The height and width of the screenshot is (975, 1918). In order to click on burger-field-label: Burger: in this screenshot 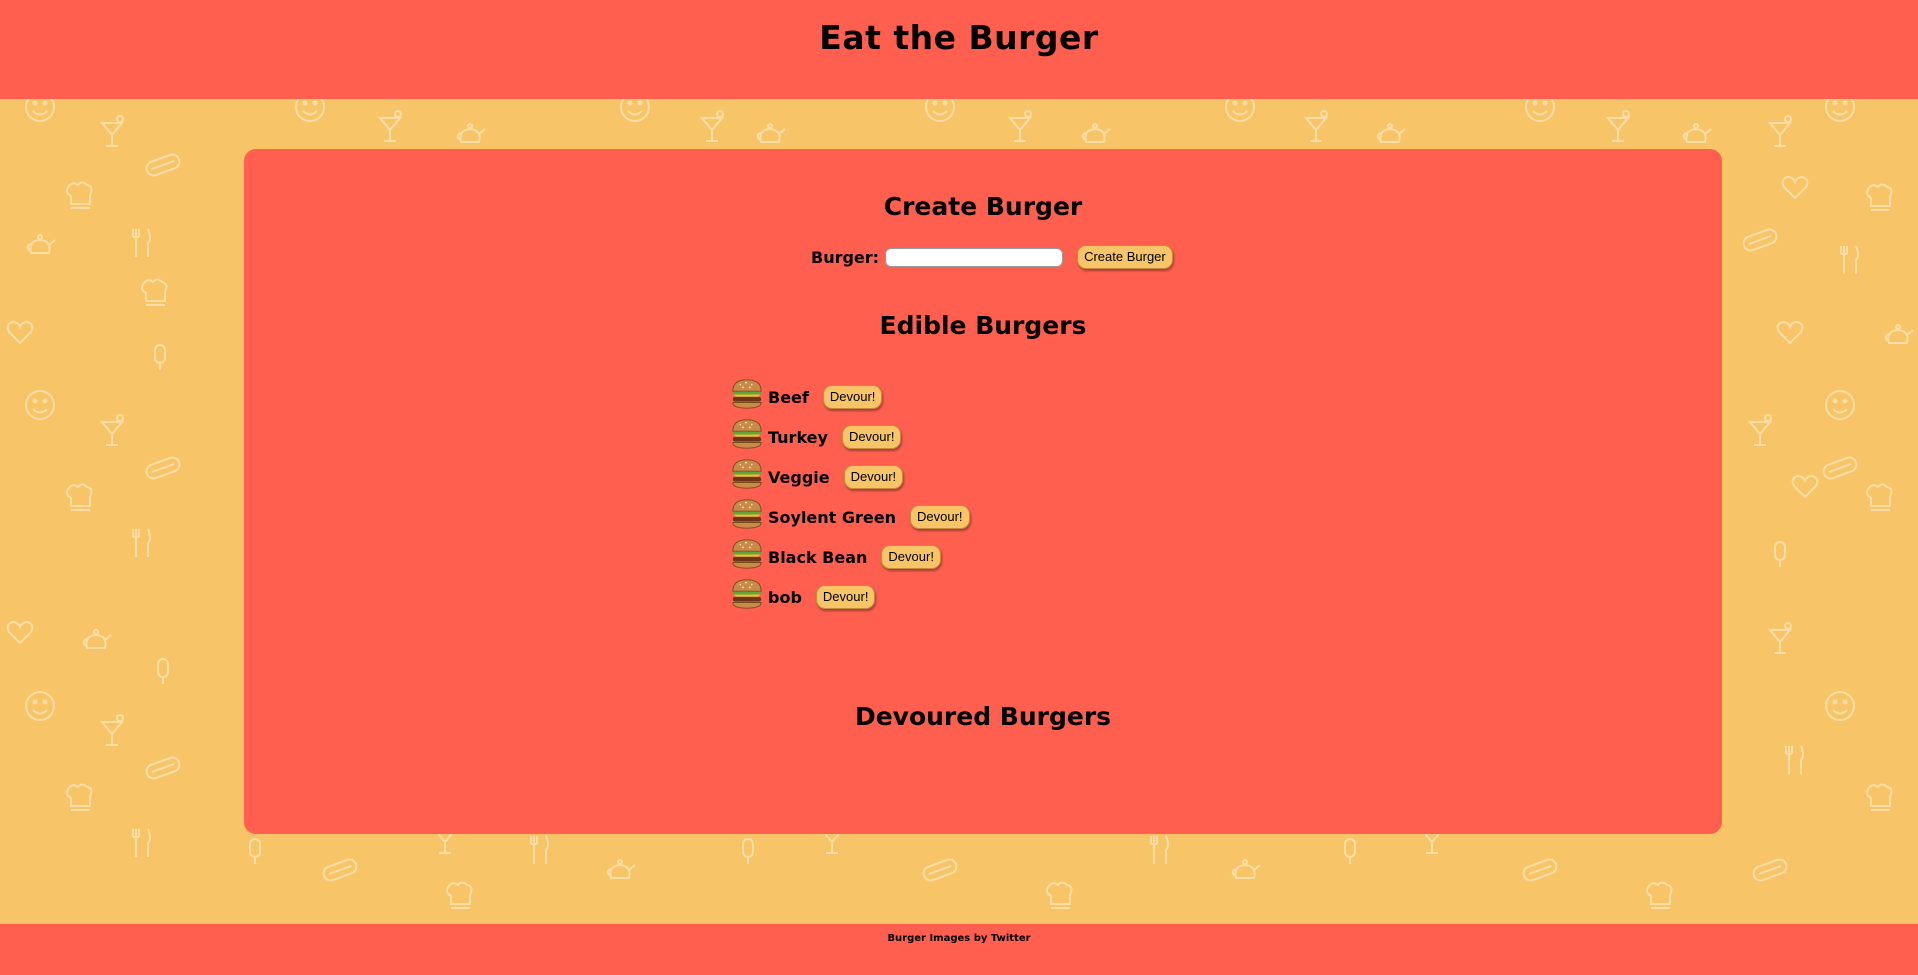, I will do `click(845, 257)`.